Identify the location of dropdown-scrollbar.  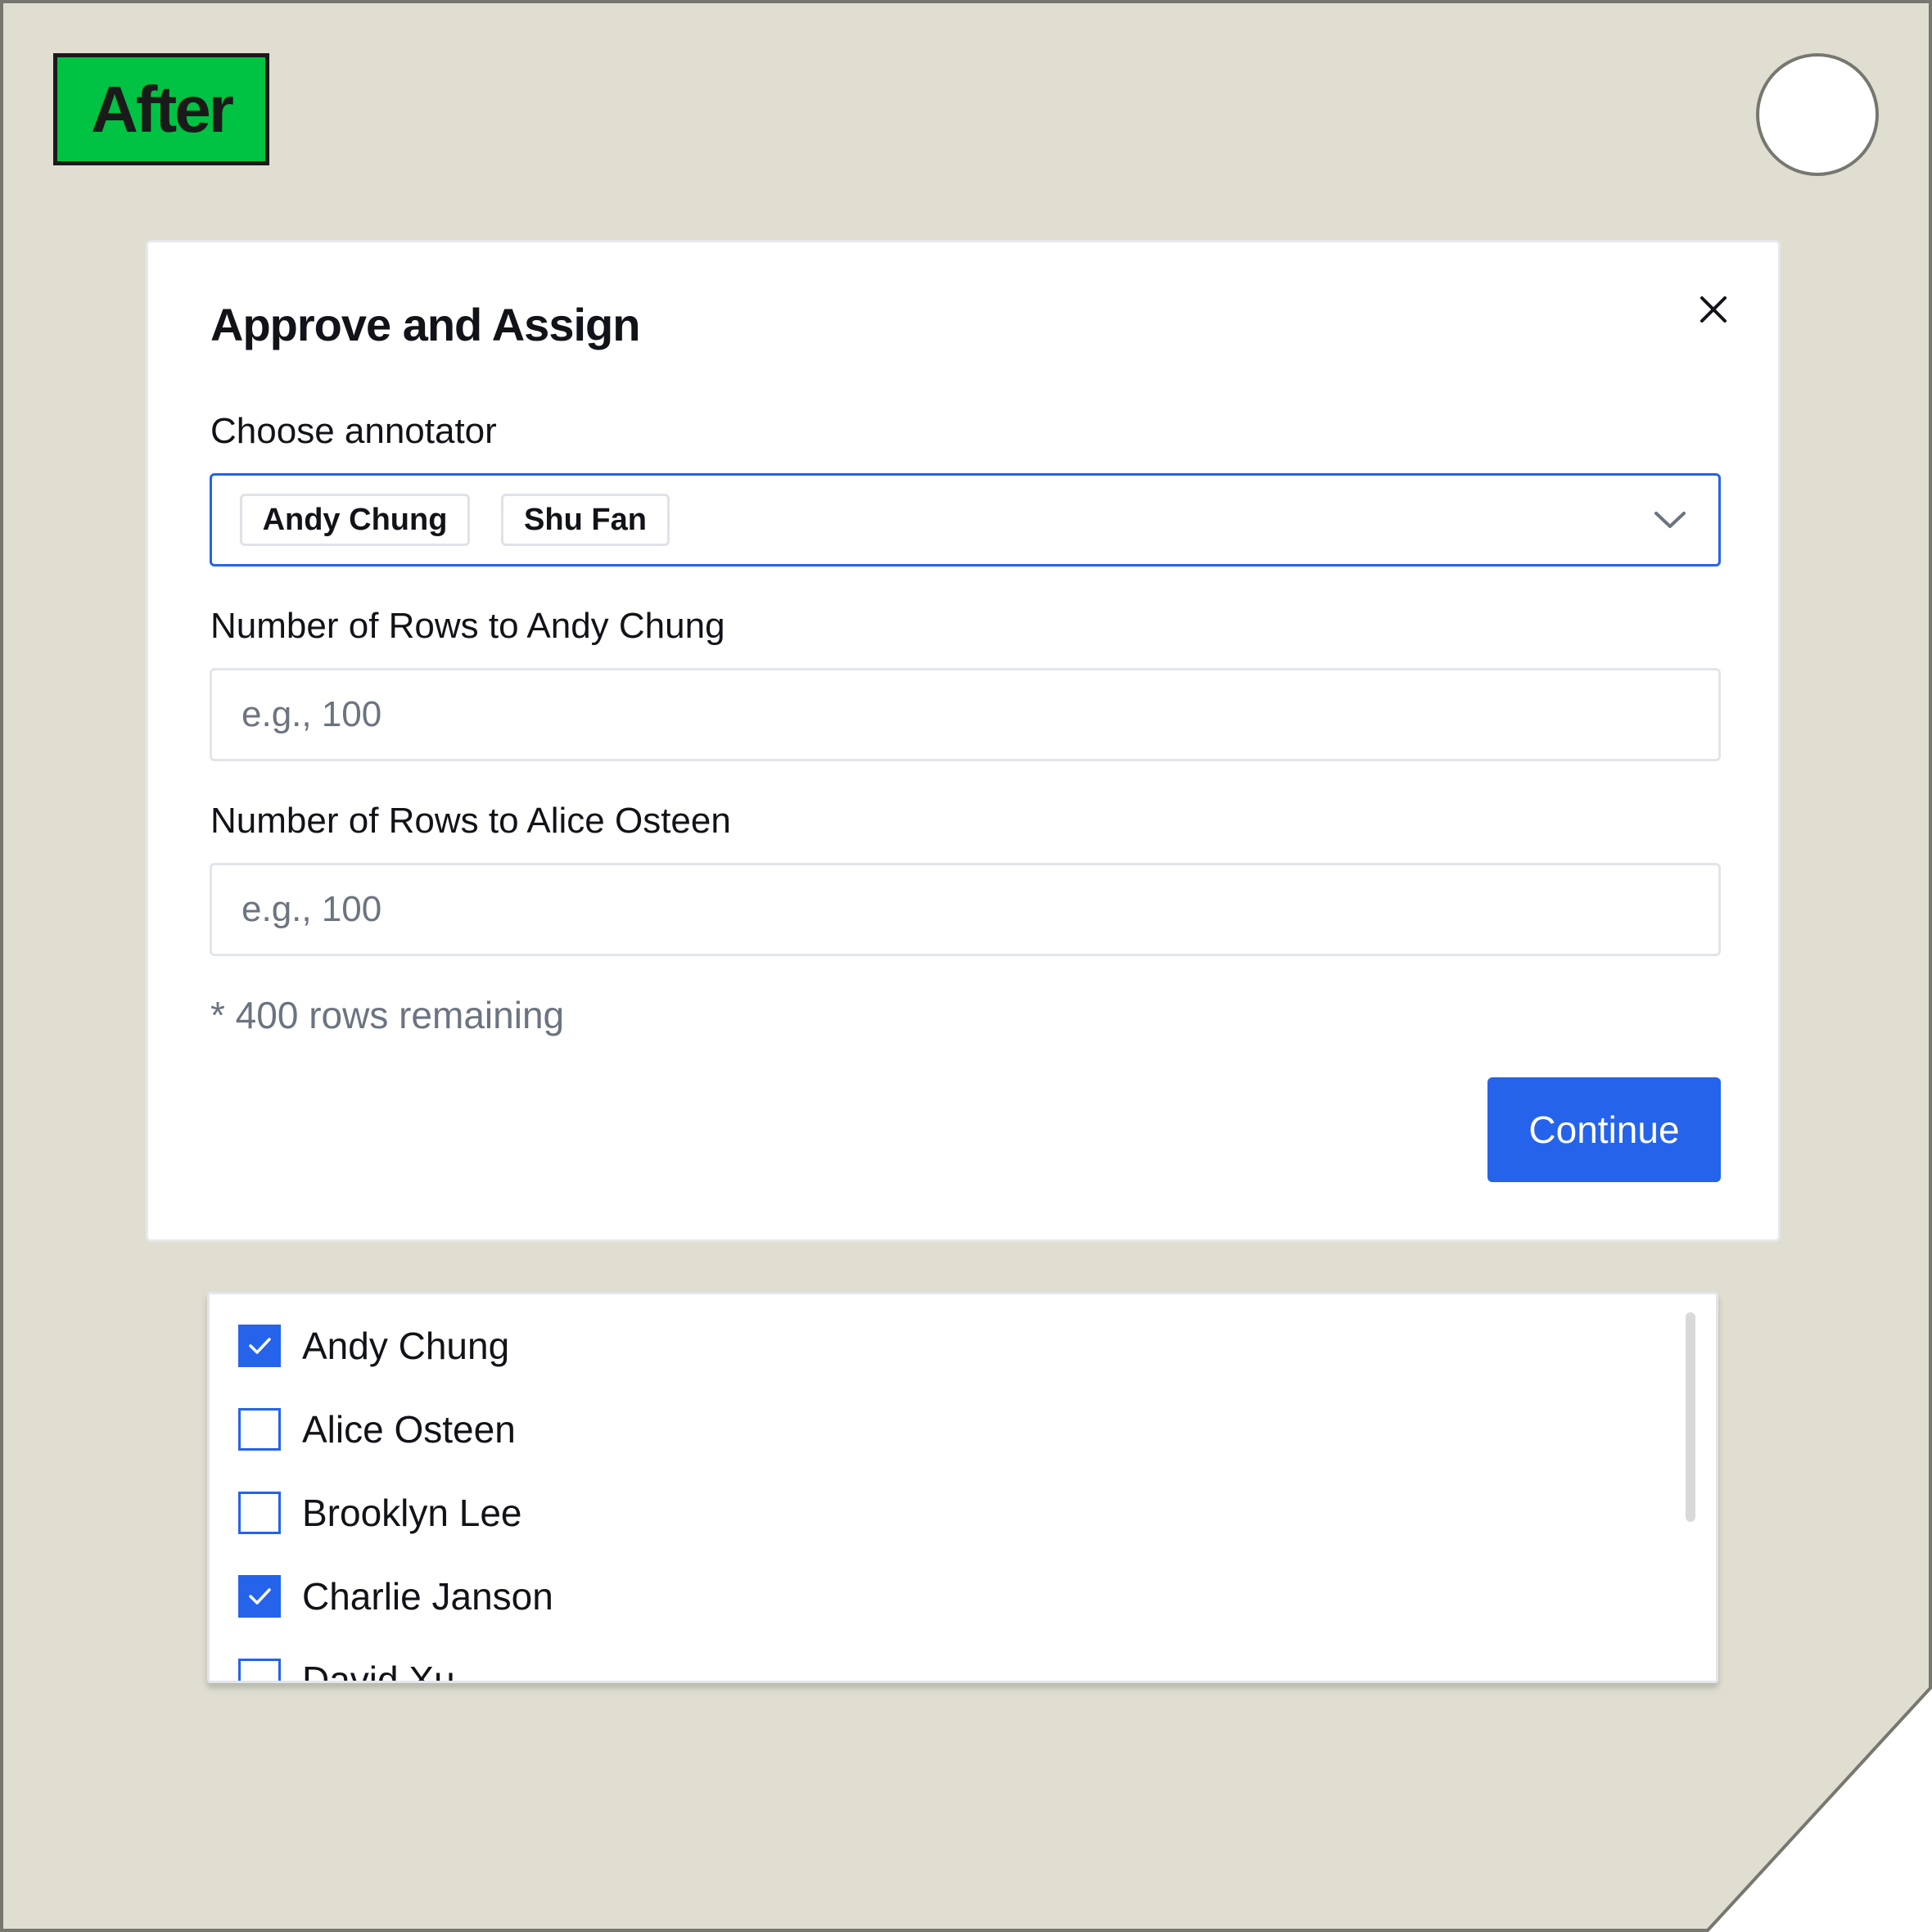
(1690, 1417).